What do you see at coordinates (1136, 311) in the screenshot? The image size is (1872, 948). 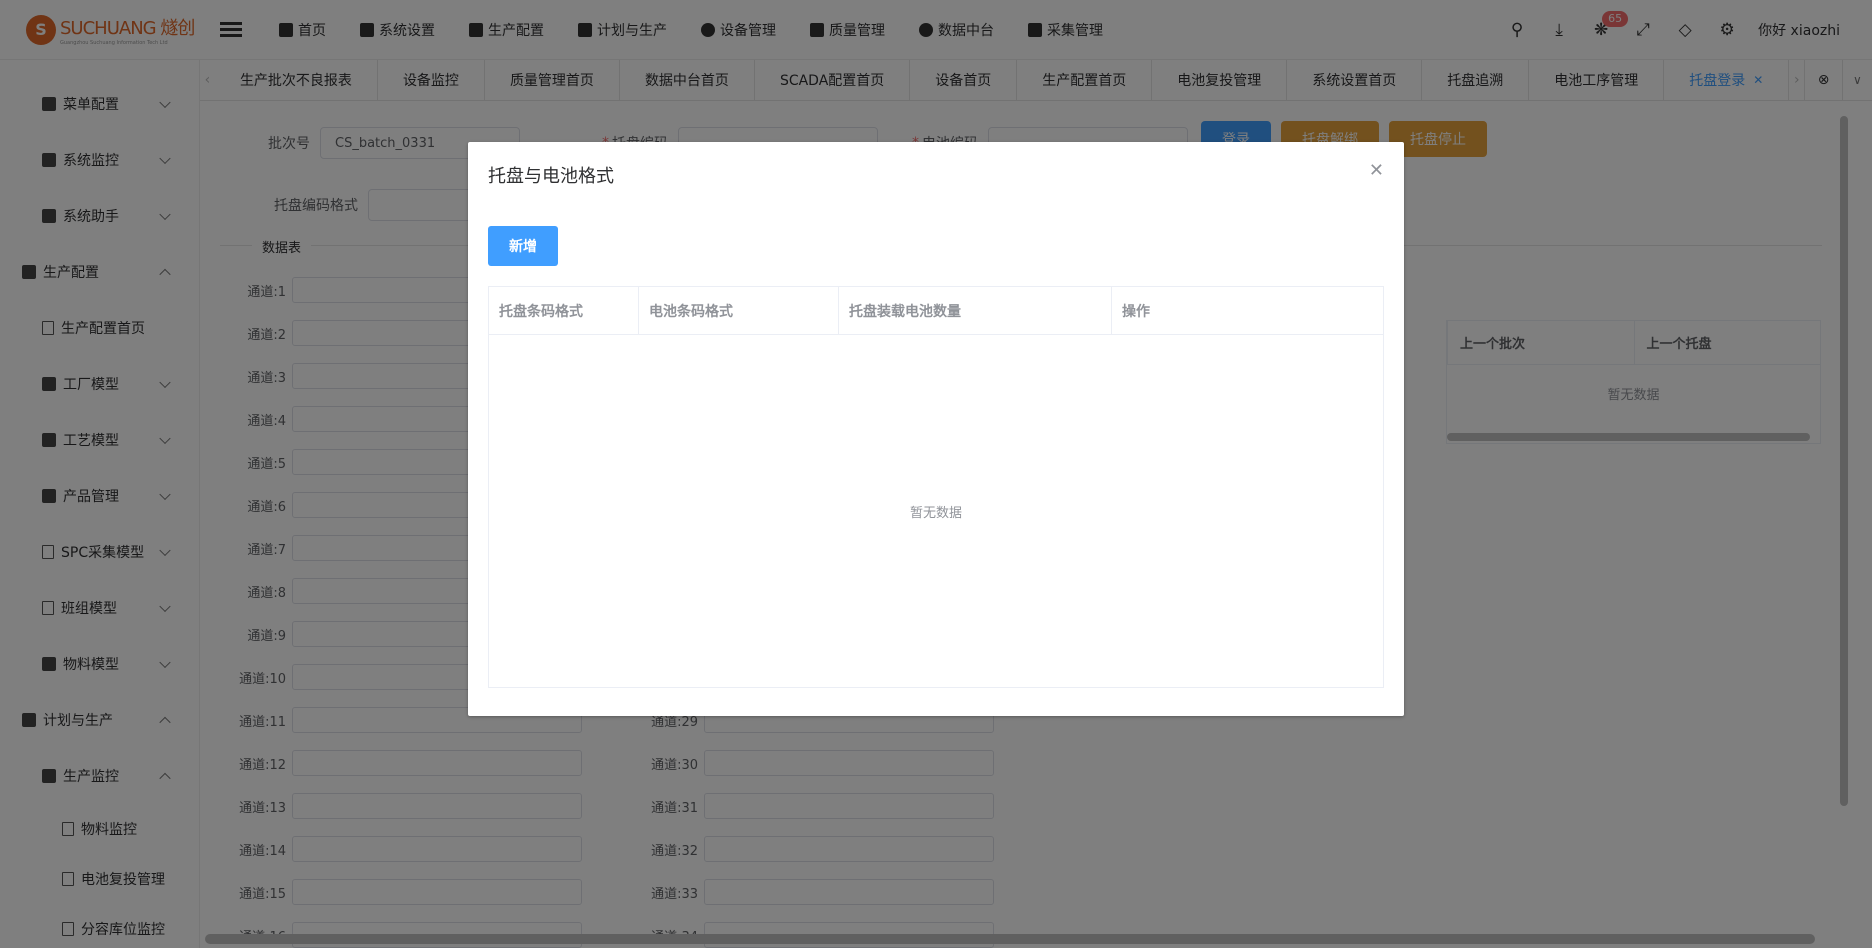 I see `column-header: 操作` at bounding box center [1136, 311].